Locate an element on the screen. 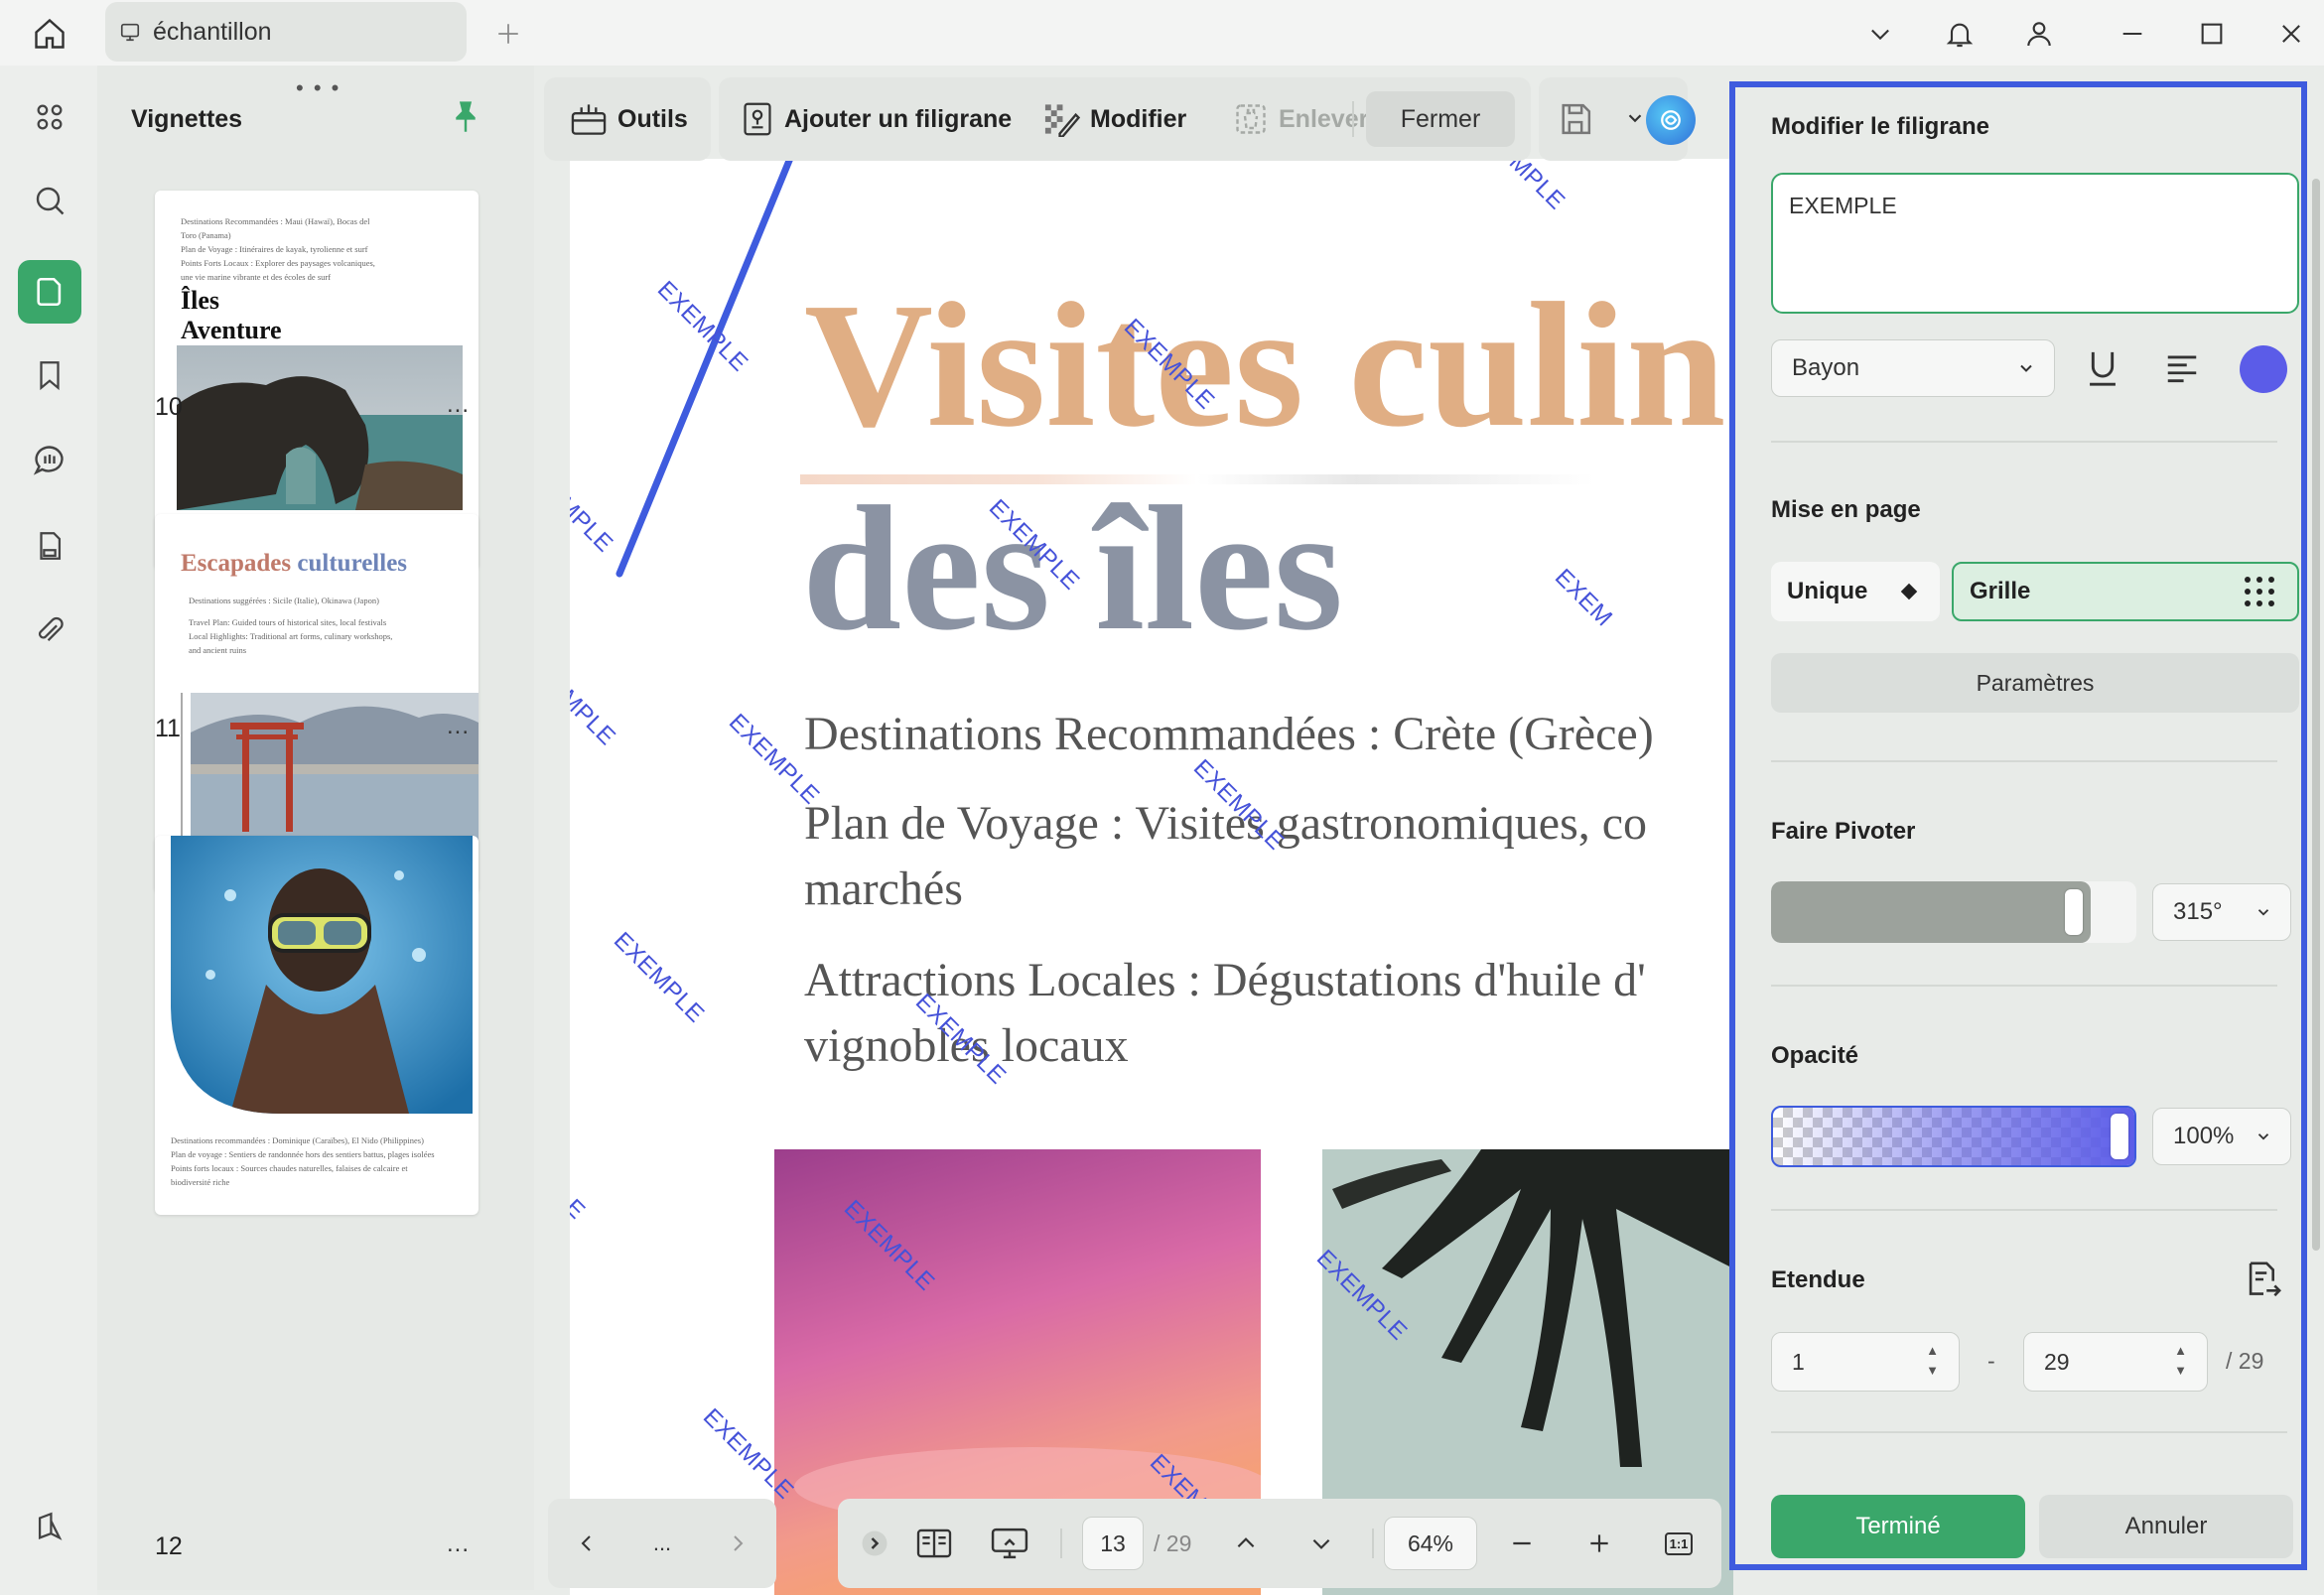 The height and width of the screenshot is (1595, 2324). zoom-in-icon is located at coordinates (1599, 1543).